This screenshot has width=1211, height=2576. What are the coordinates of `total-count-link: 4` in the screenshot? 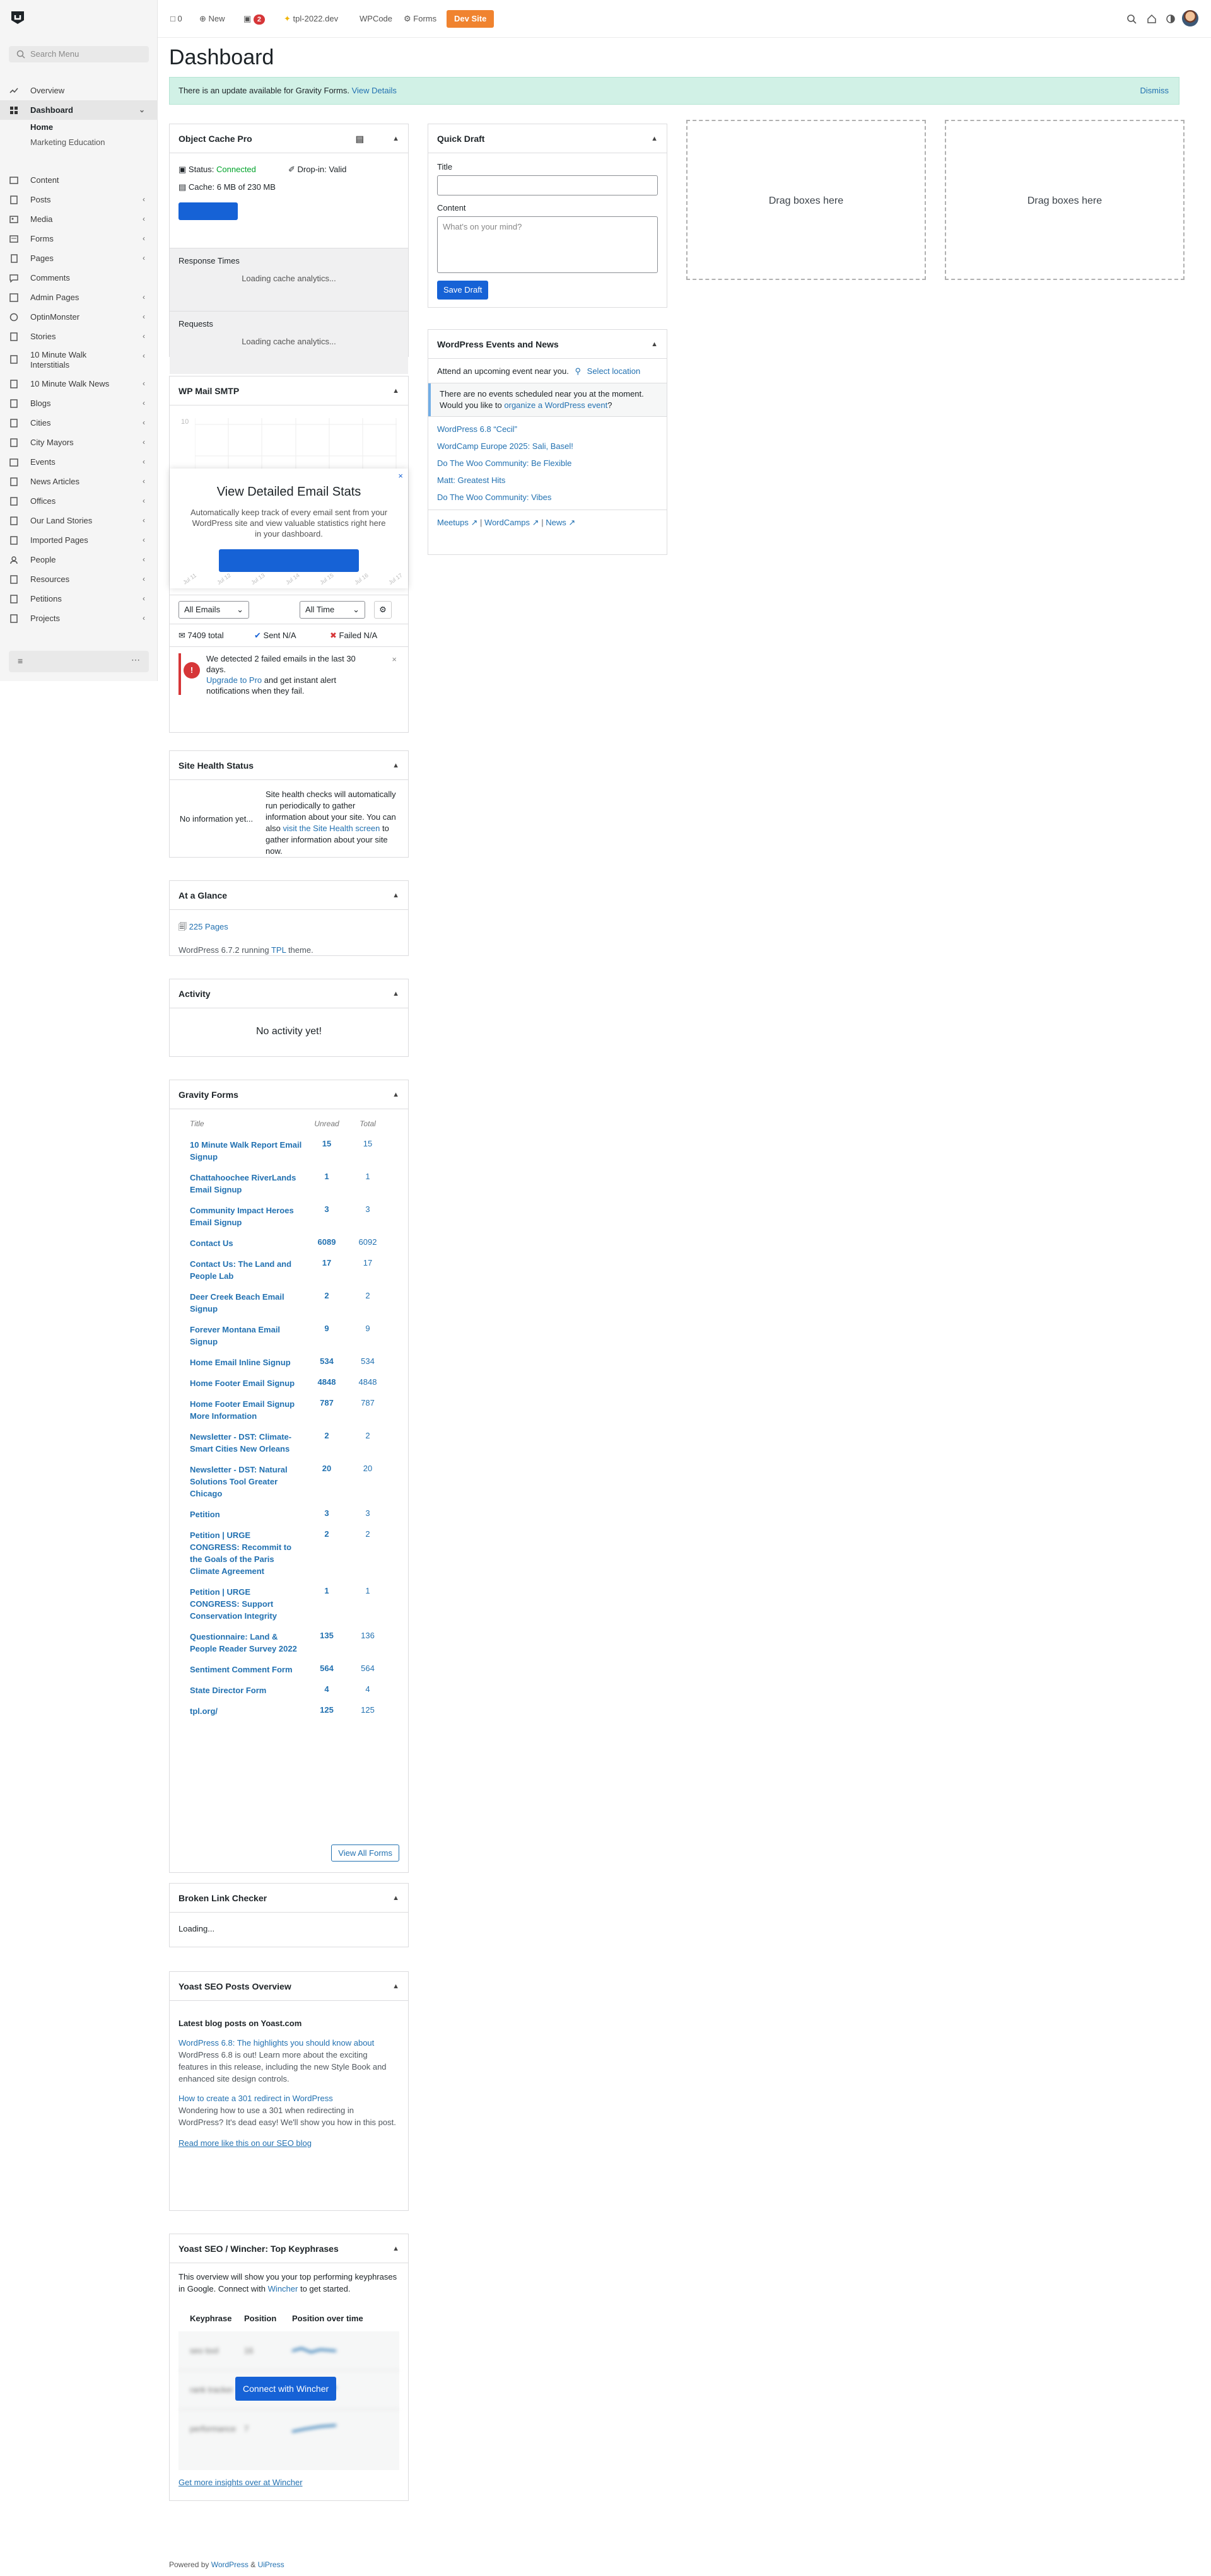 It's located at (367, 1689).